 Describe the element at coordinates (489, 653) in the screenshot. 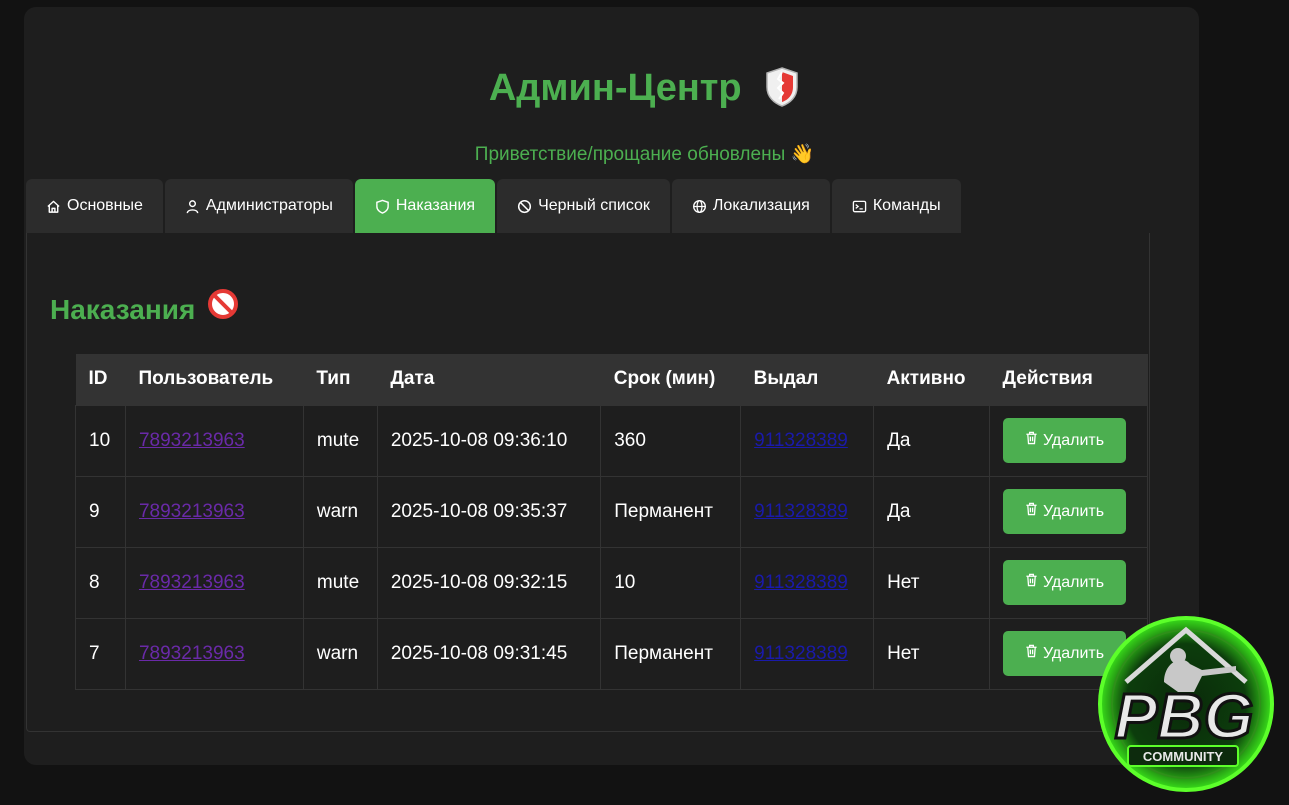

I see `cell-date: 2025-10-08 09:31:45` at that location.